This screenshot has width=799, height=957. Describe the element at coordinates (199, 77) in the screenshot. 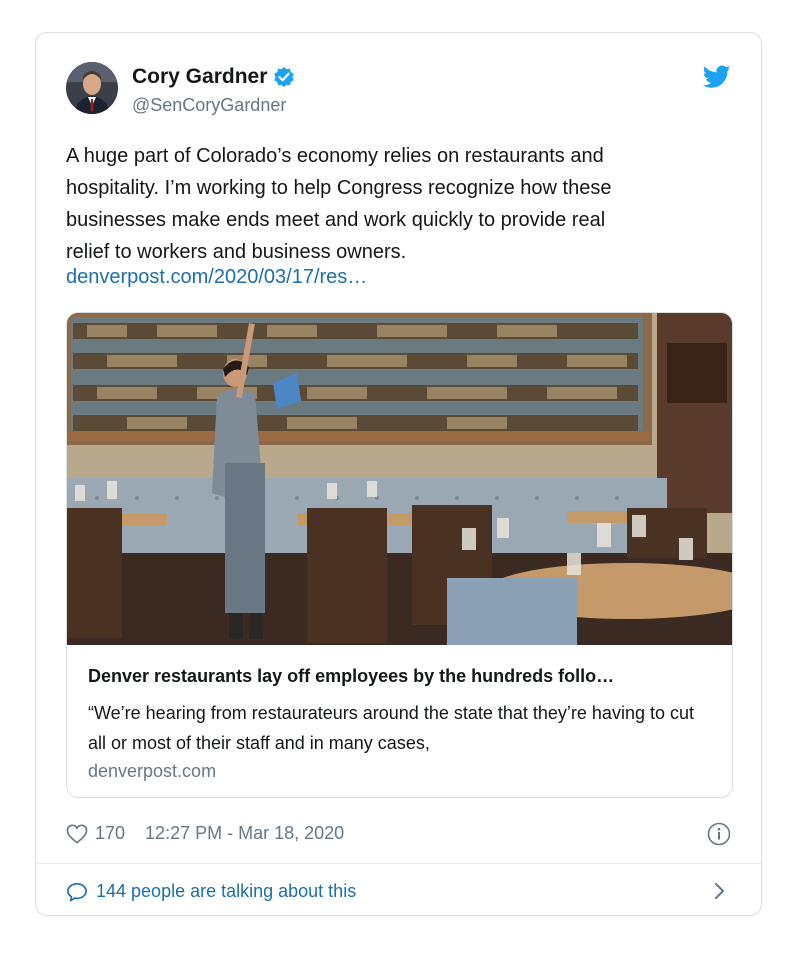

I see `author-name: Cory Gardner` at that location.